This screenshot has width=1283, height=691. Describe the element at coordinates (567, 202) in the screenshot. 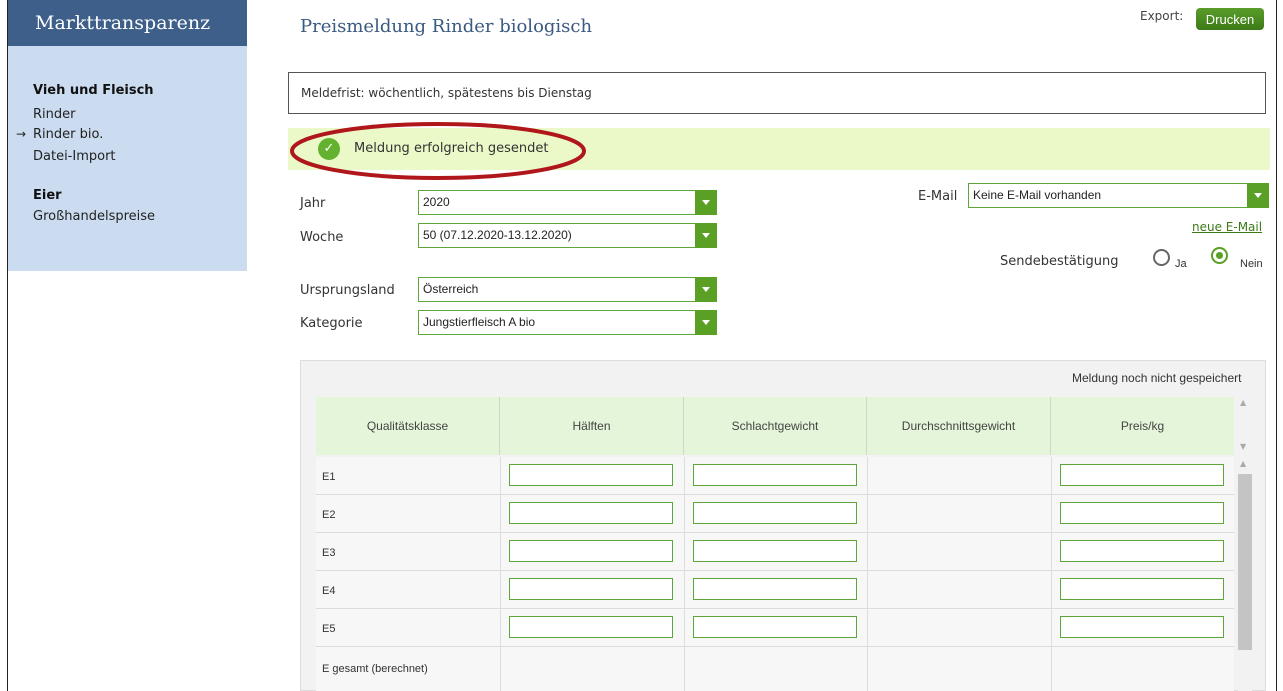

I see `year-select: 2020` at that location.